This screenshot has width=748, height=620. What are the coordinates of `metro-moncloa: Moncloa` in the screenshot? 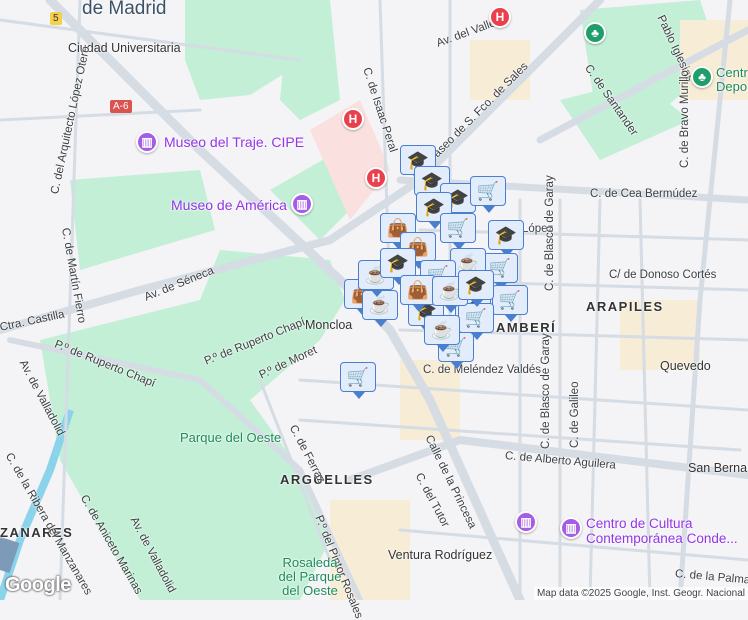 It's located at (328, 325).